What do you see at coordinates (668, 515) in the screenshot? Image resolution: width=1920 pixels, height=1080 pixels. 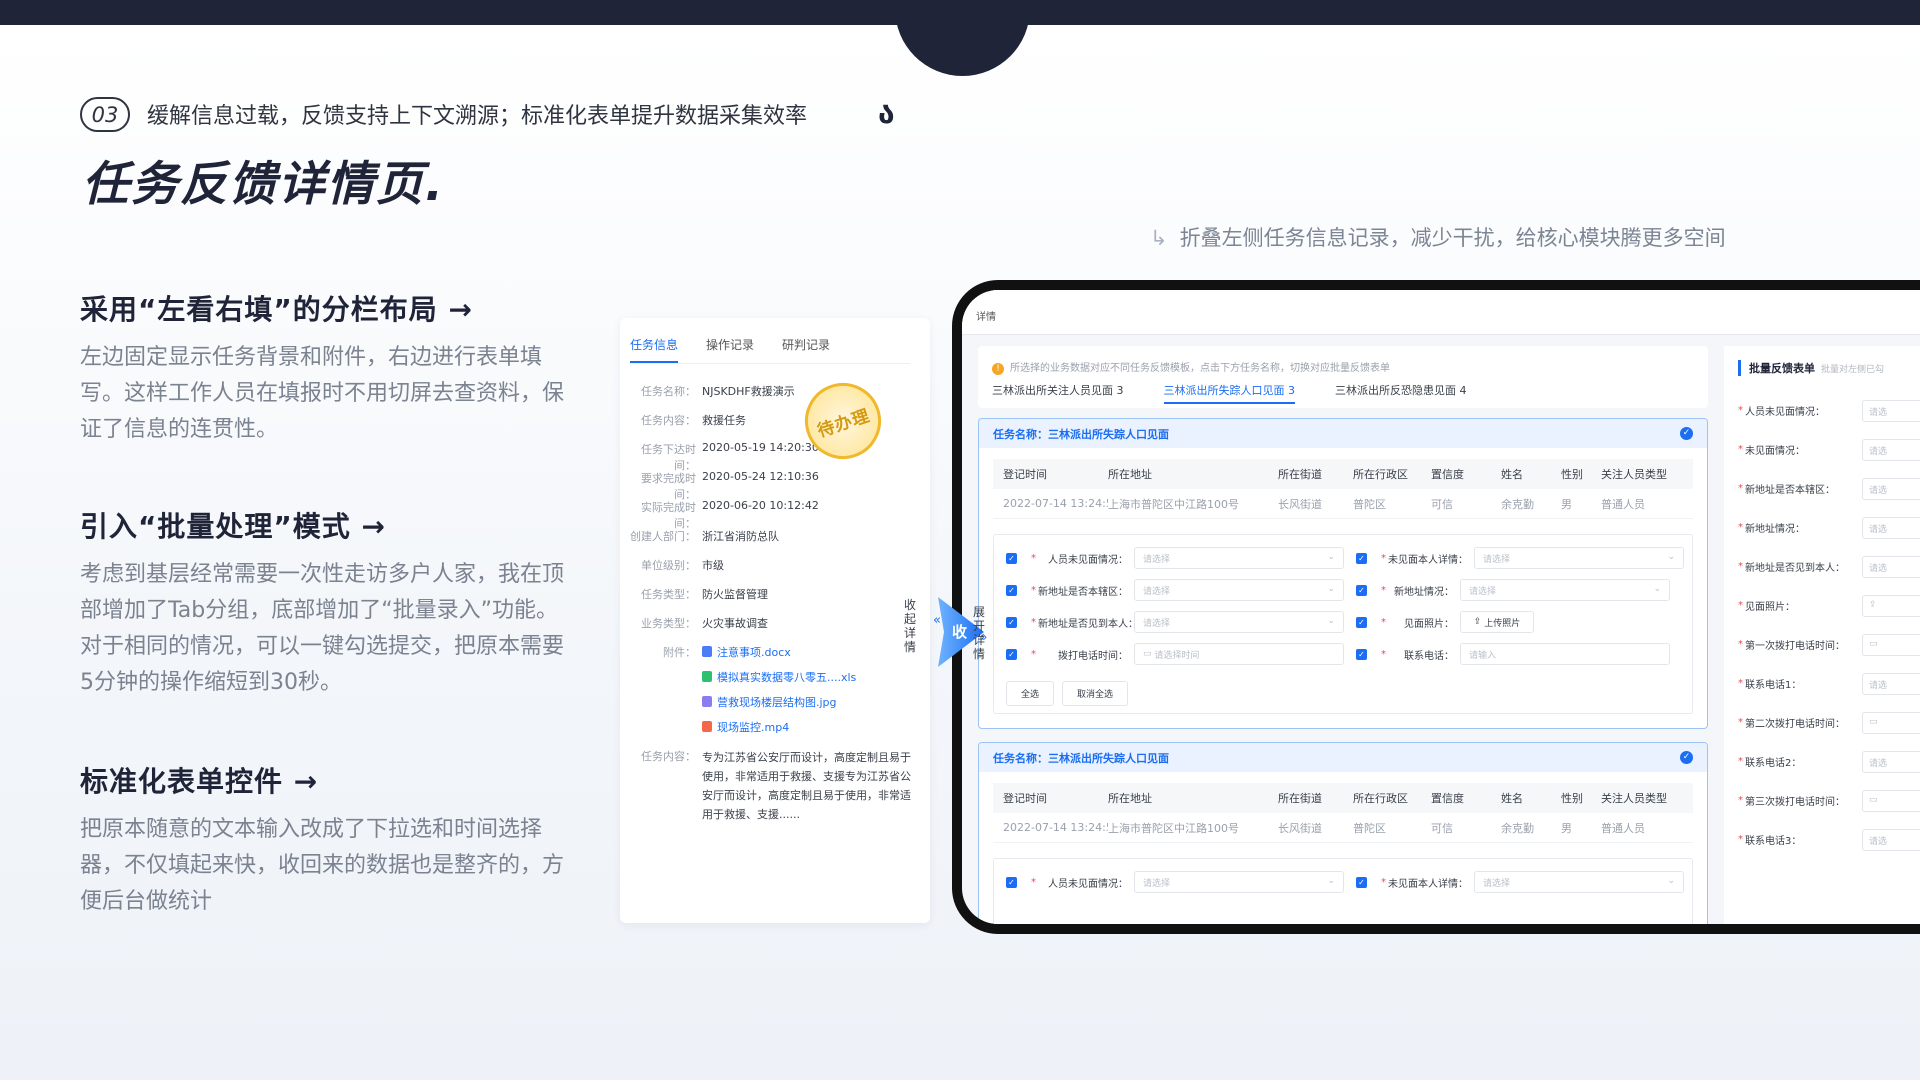 I see `field-label: 实际完成时间：` at bounding box center [668, 515].